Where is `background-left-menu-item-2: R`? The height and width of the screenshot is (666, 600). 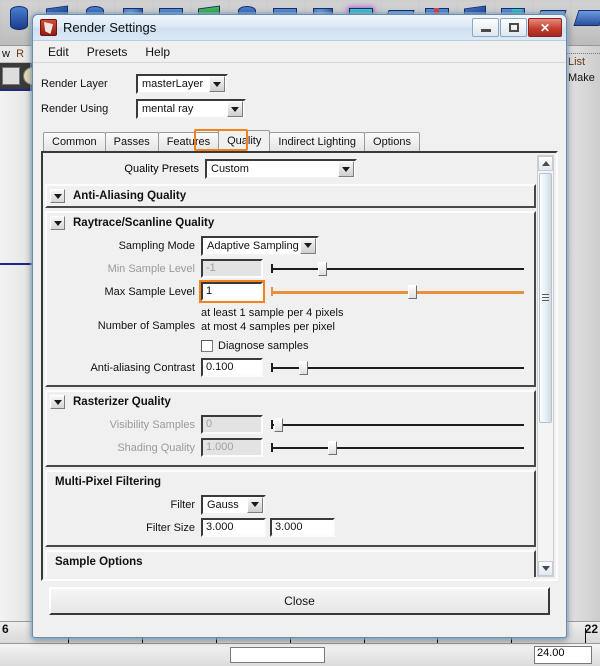 background-left-menu-item-2: R is located at coordinates (20, 54).